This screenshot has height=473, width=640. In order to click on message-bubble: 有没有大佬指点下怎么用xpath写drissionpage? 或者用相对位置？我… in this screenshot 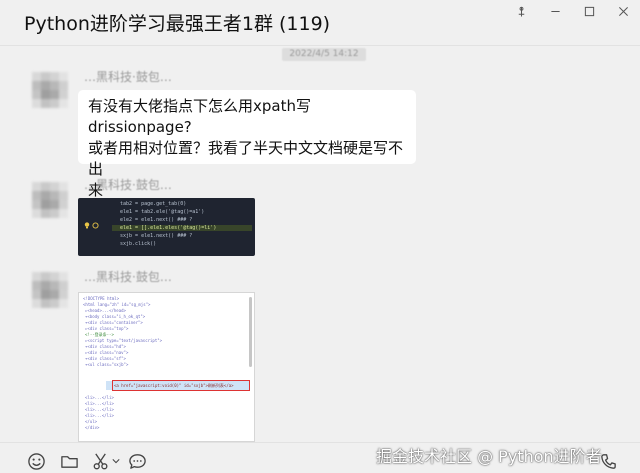, I will do `click(247, 144)`.